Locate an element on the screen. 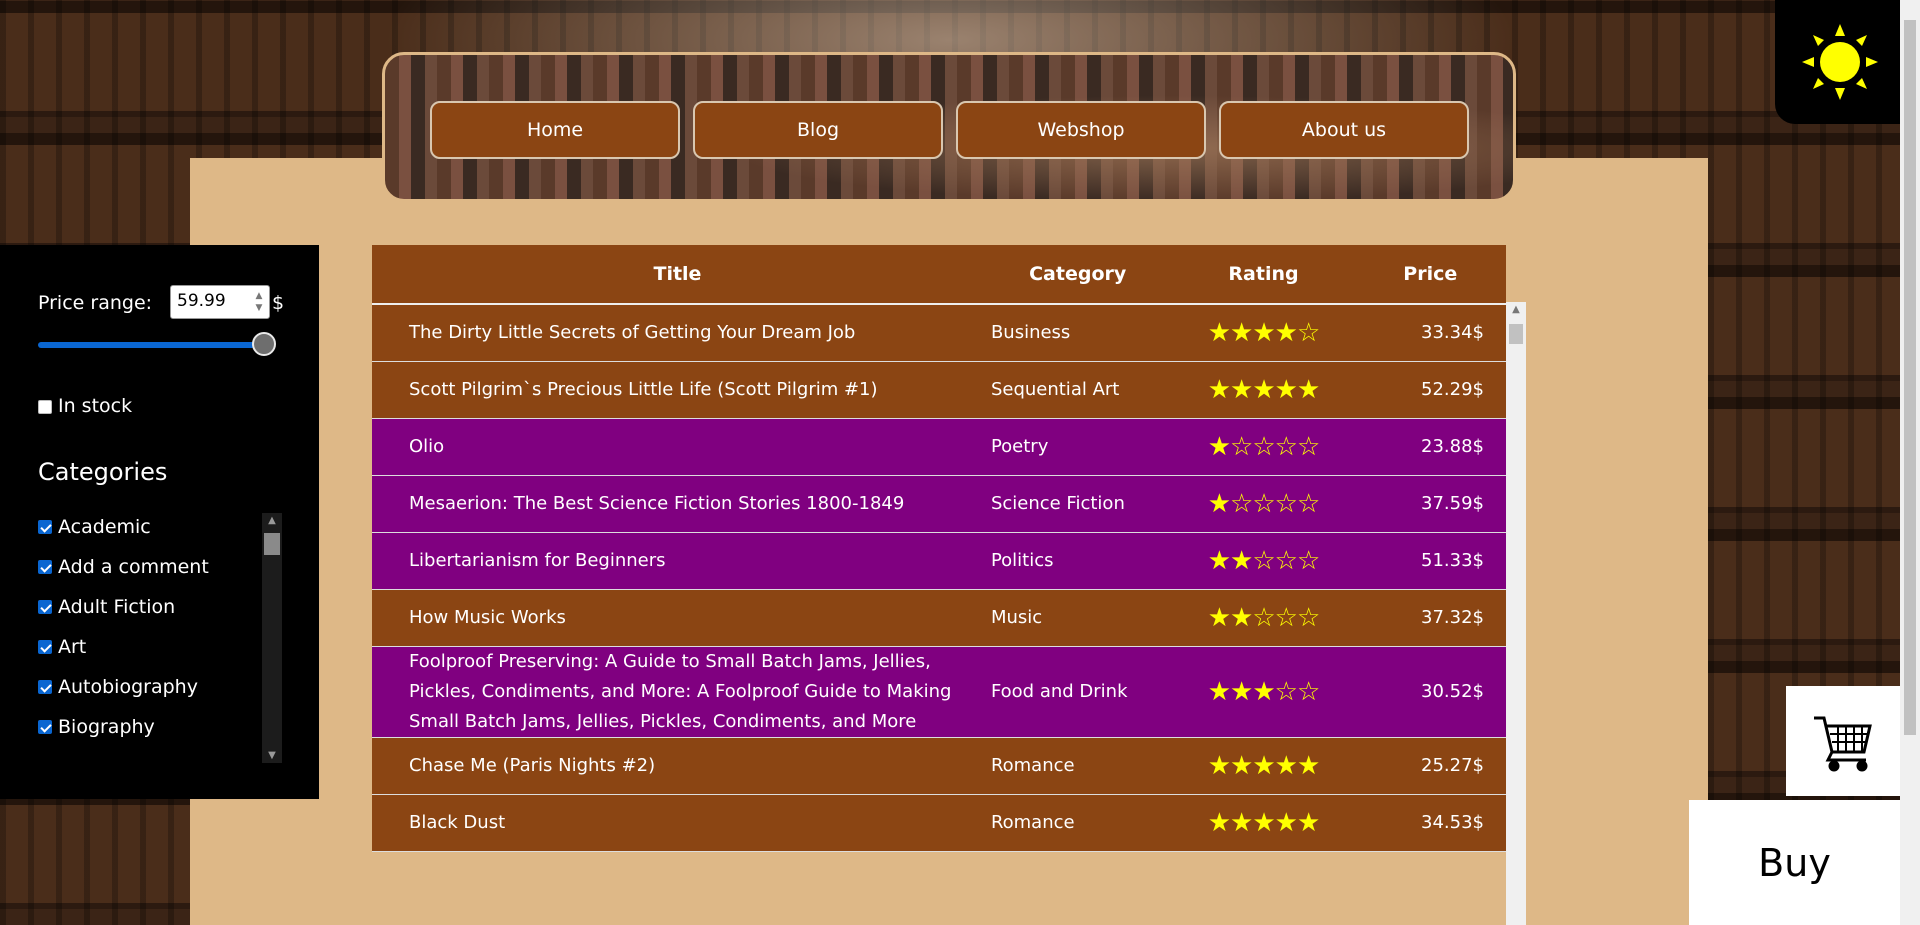 The image size is (1920, 925). buy-button: Buy is located at coordinates (1794, 862).